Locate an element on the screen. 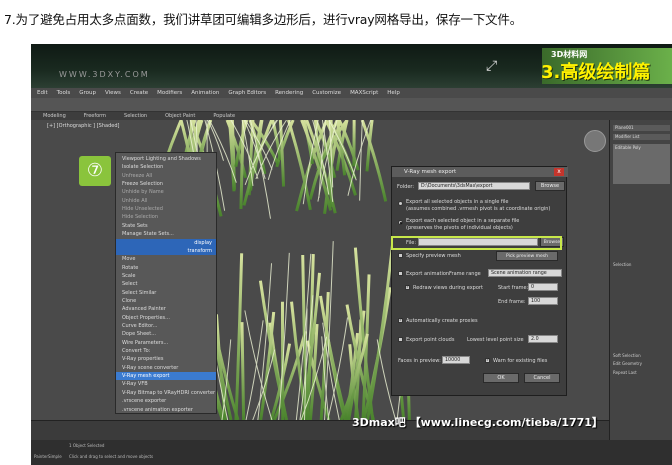 The image size is (672, 465). export-animation-label: Export animation is located at coordinates (428, 274).